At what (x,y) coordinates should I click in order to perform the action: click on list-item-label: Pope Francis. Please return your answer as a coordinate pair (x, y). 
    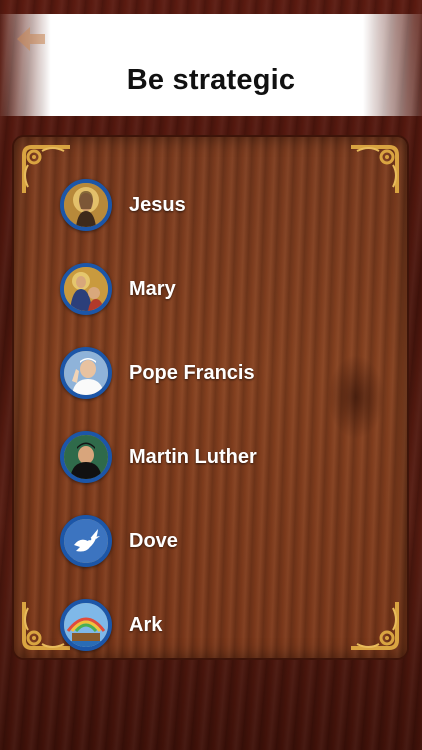
    Looking at the image, I should click on (192, 372).